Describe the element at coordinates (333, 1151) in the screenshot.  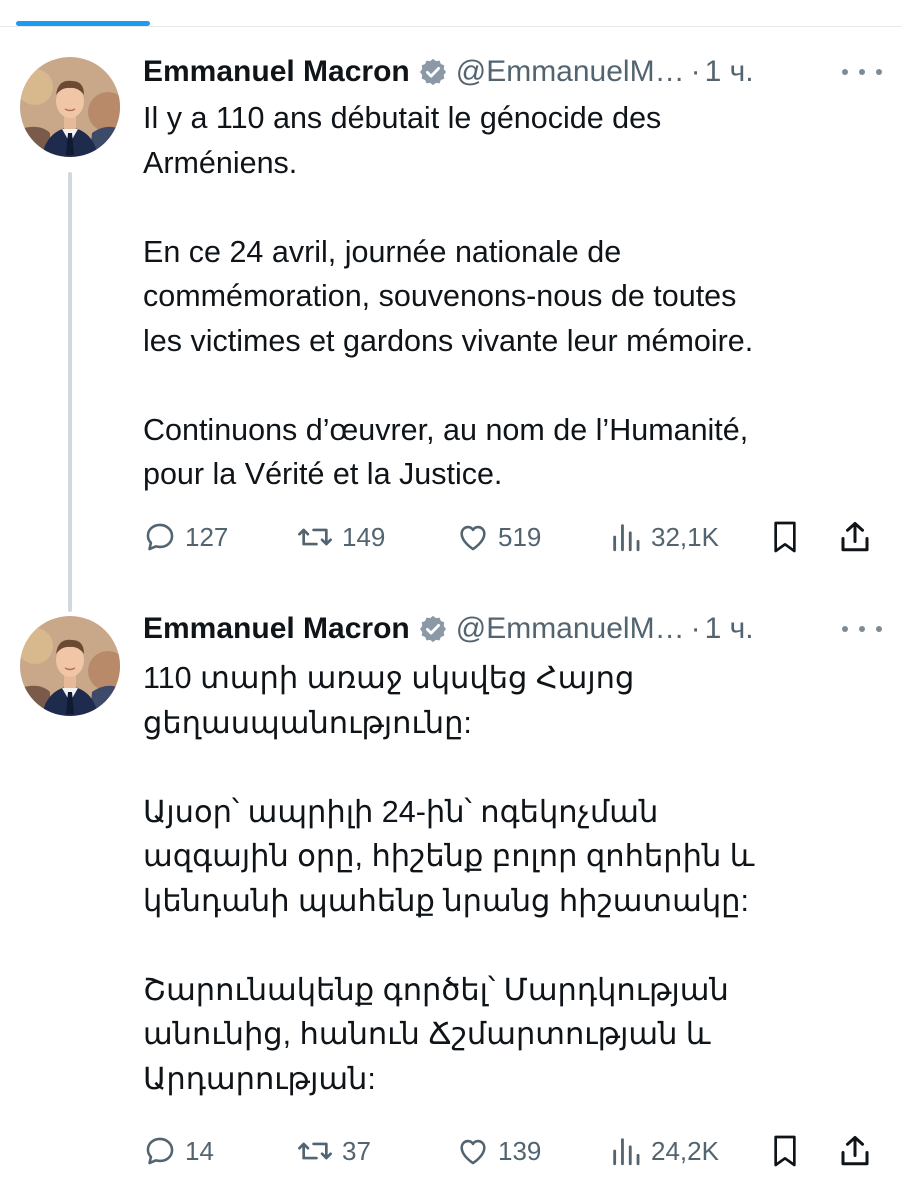
I see `repost-button: 37` at that location.